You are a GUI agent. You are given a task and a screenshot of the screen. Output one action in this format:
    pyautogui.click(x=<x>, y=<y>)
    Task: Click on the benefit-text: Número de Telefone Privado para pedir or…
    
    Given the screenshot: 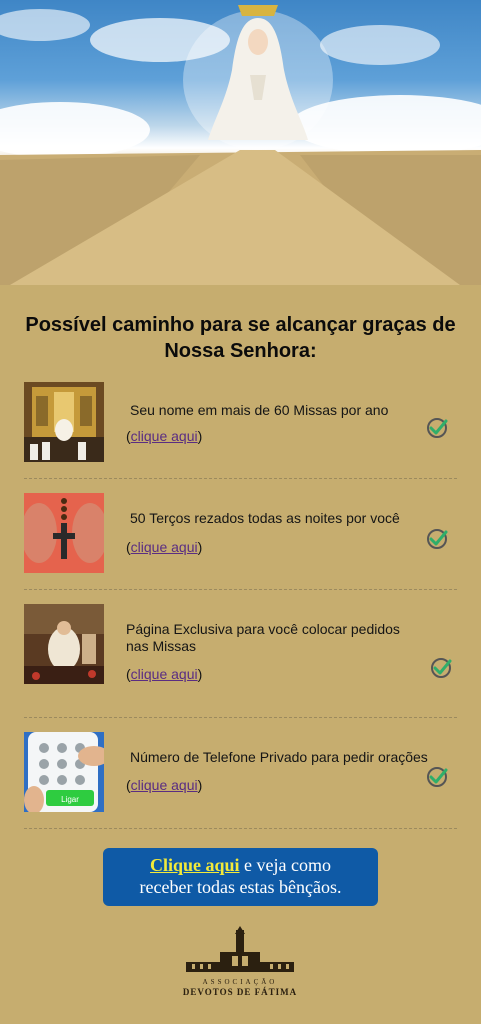 What is the action you would take?
    pyautogui.click(x=279, y=757)
    